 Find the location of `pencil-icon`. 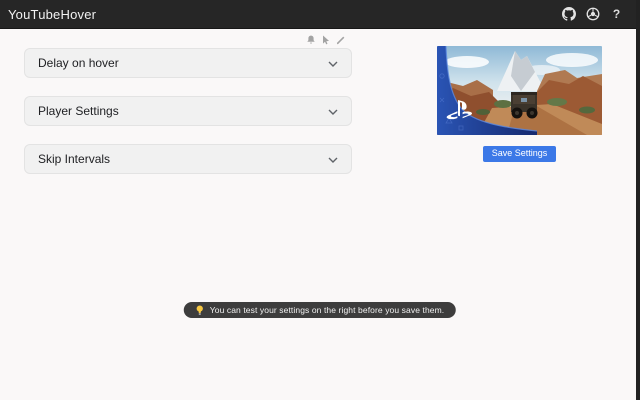

pencil-icon is located at coordinates (341, 40).